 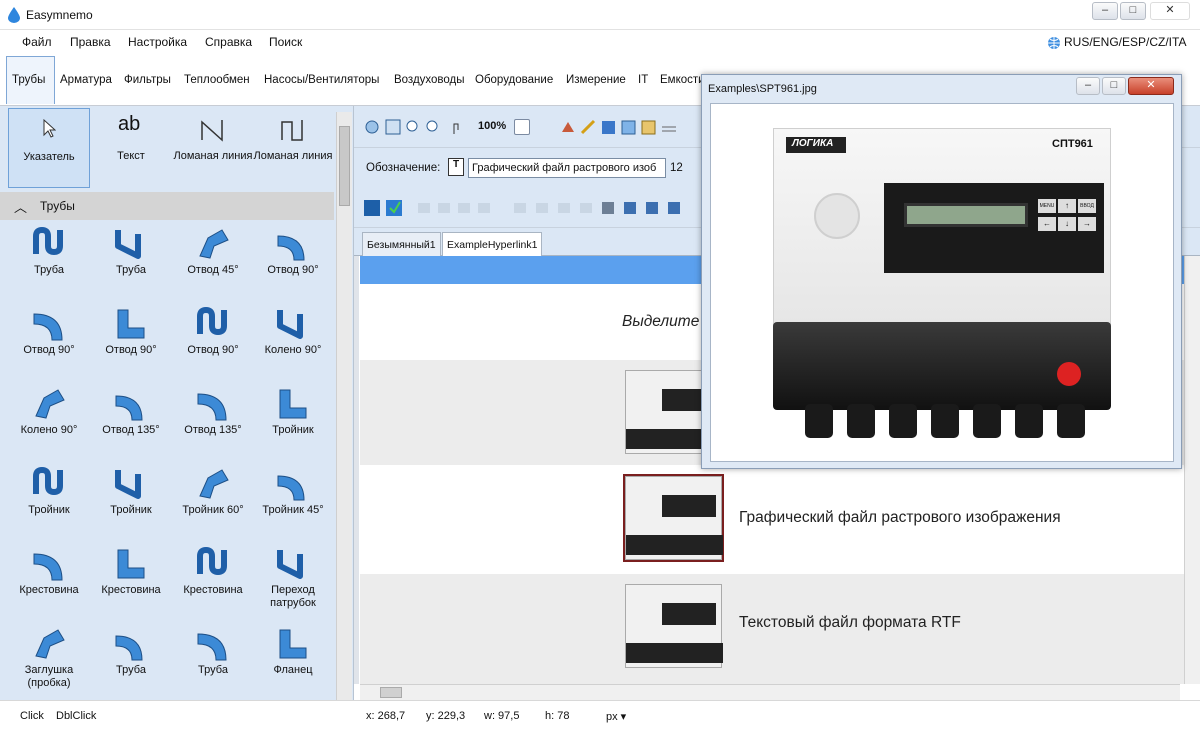 I want to click on tool-text: ab Текст, so click(x=131, y=148).